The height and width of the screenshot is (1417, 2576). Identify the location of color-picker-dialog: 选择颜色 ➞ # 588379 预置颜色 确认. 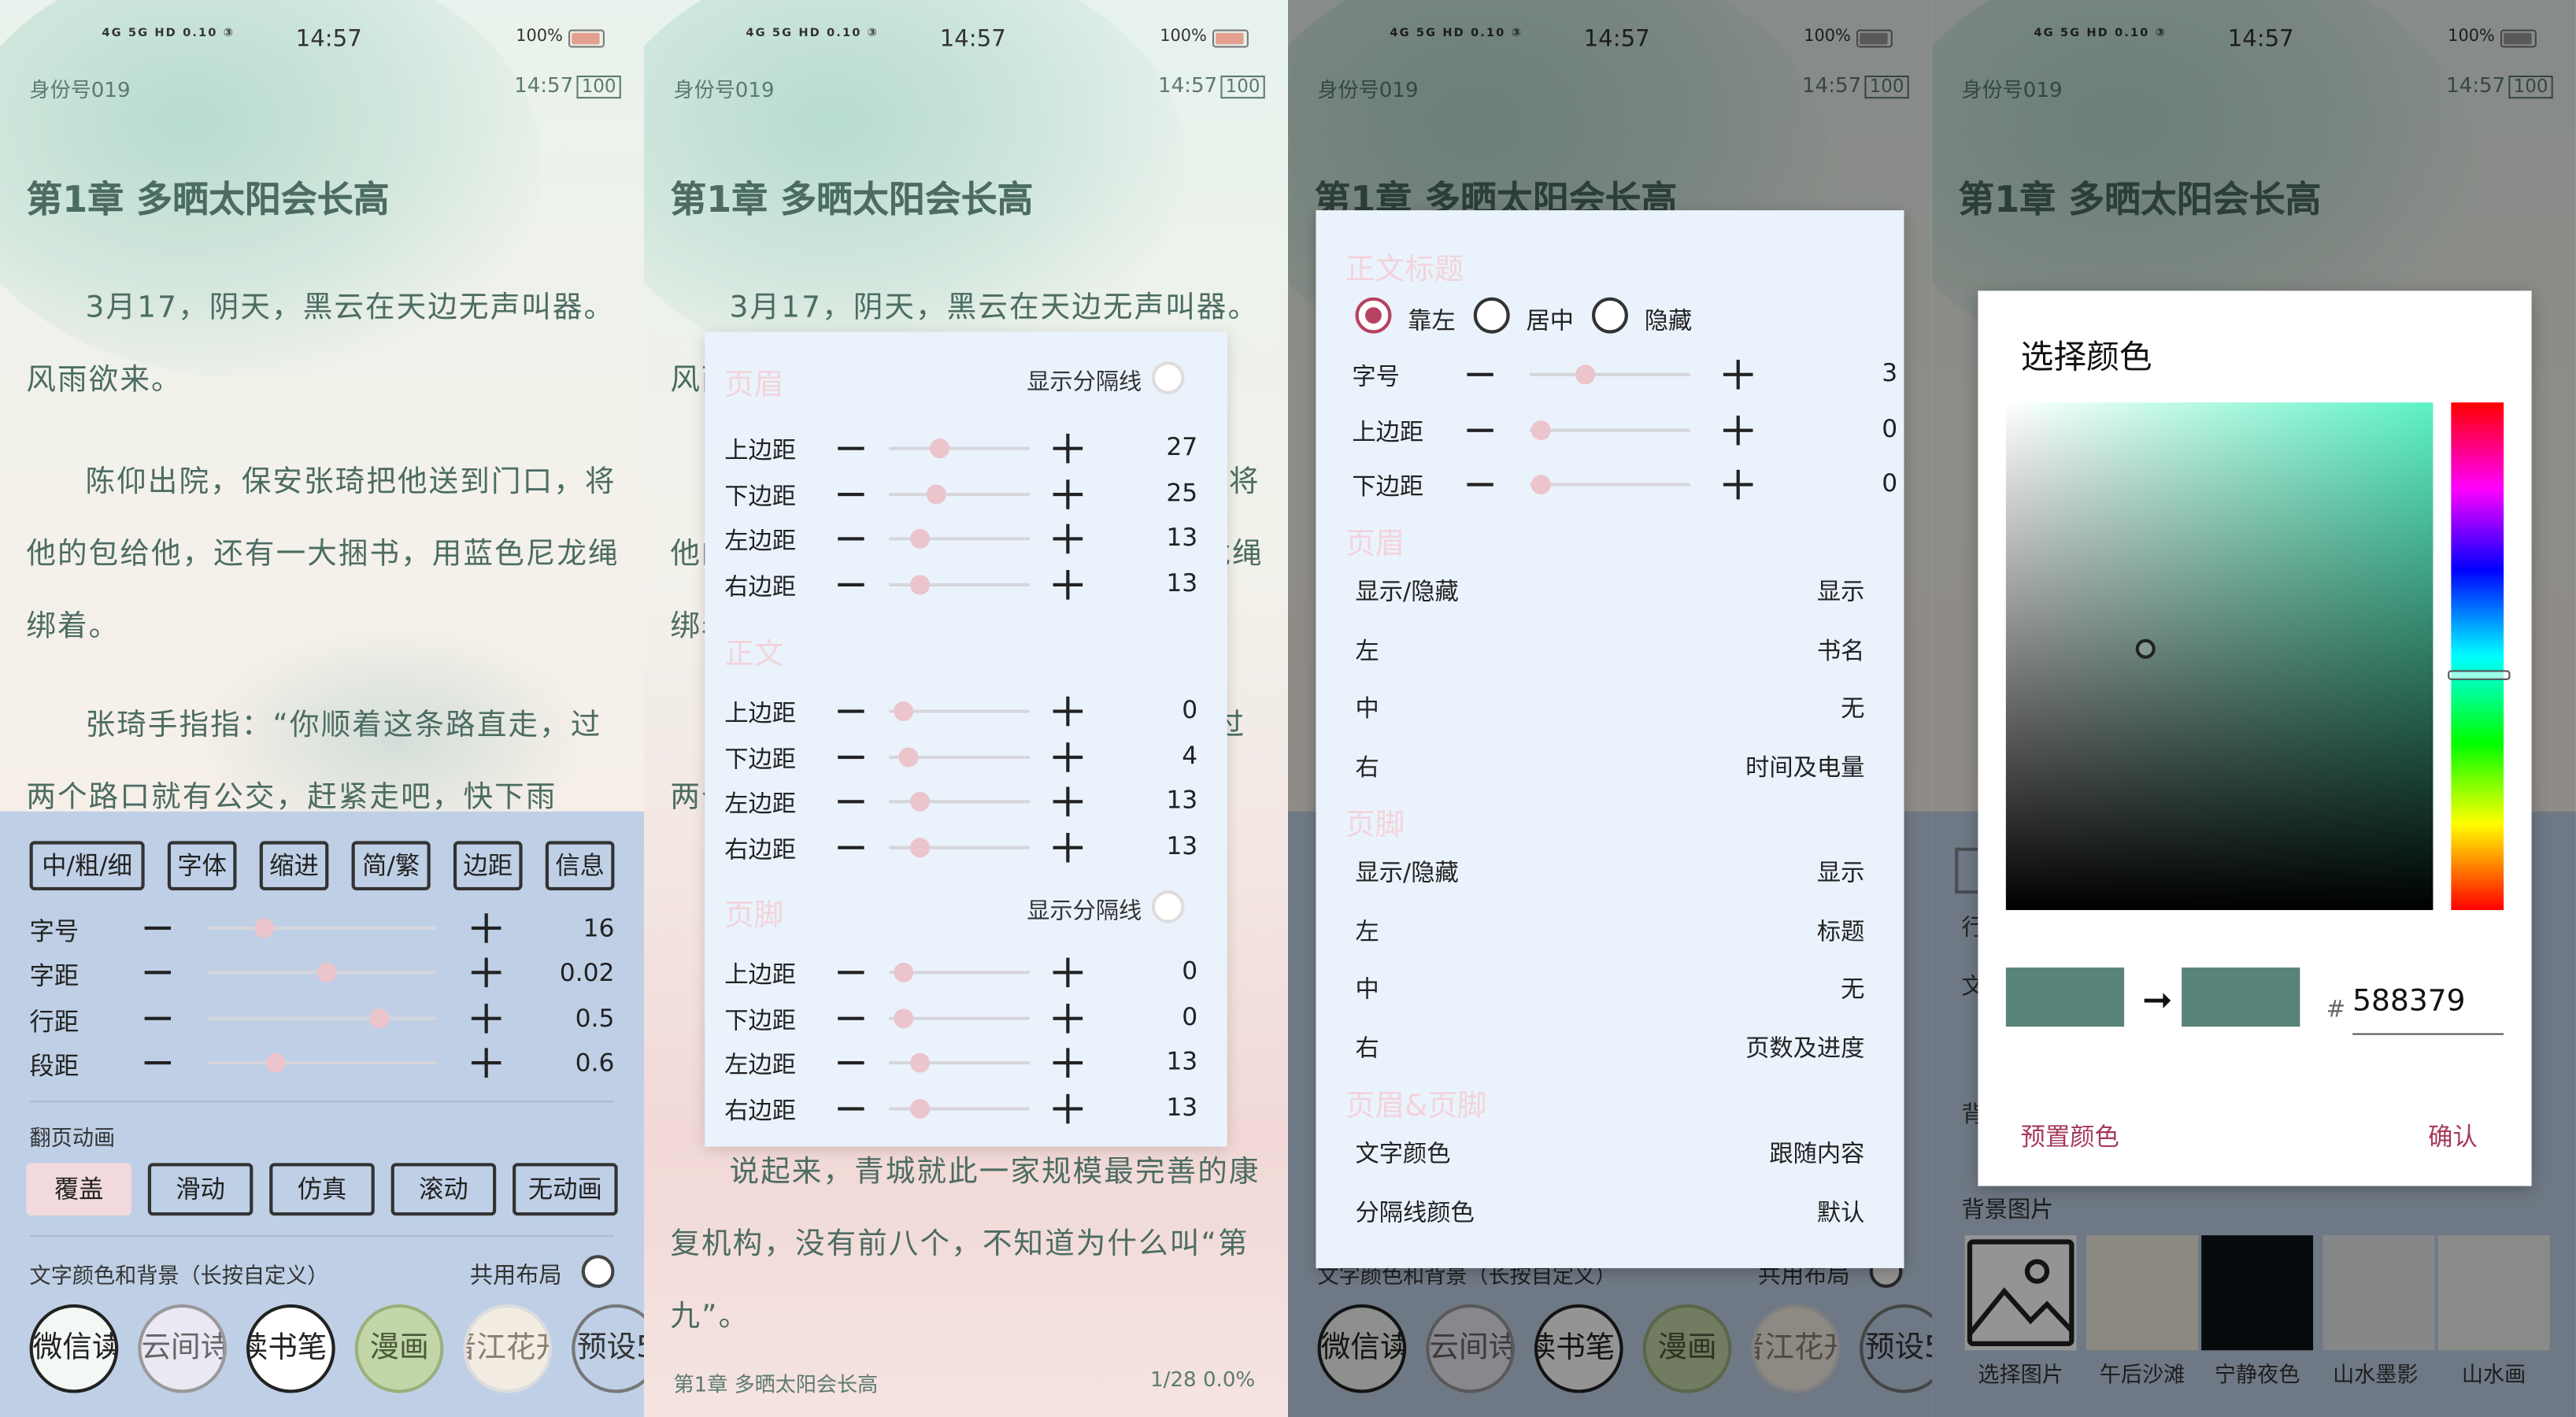
(2255, 738).